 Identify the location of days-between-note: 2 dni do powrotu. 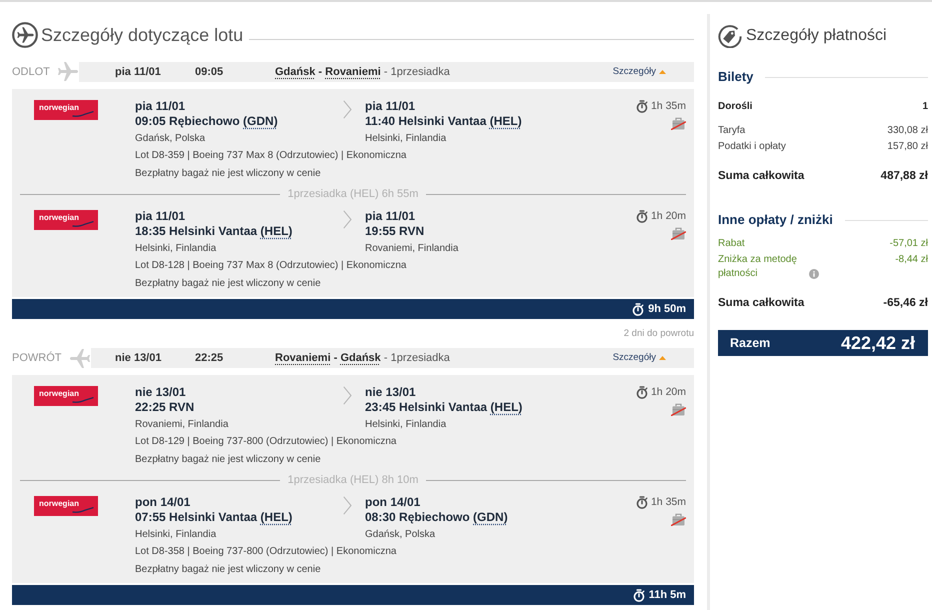
(659, 334).